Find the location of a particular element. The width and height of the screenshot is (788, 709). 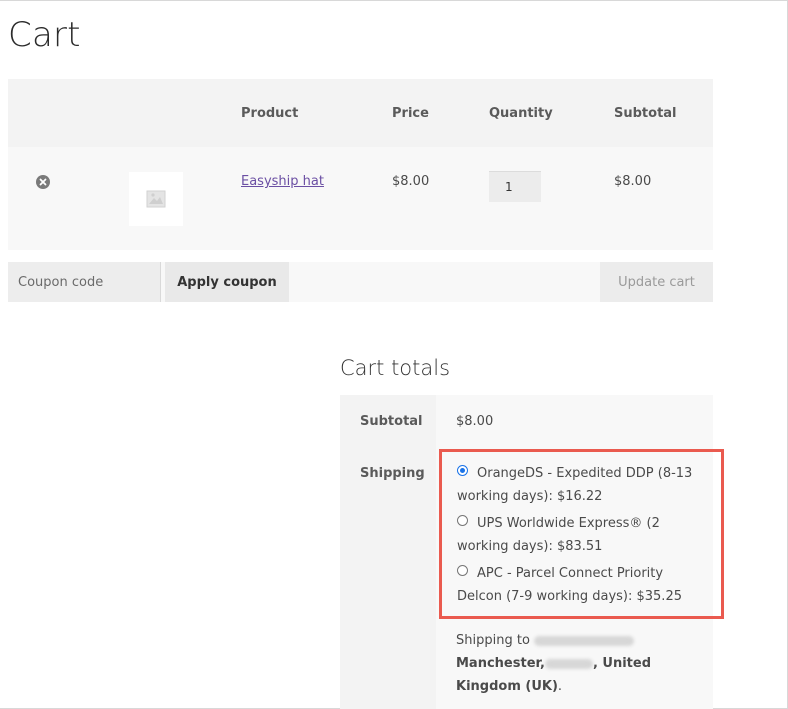

cart-table-header: Product Price Quantity Subtotal is located at coordinates (360, 113).